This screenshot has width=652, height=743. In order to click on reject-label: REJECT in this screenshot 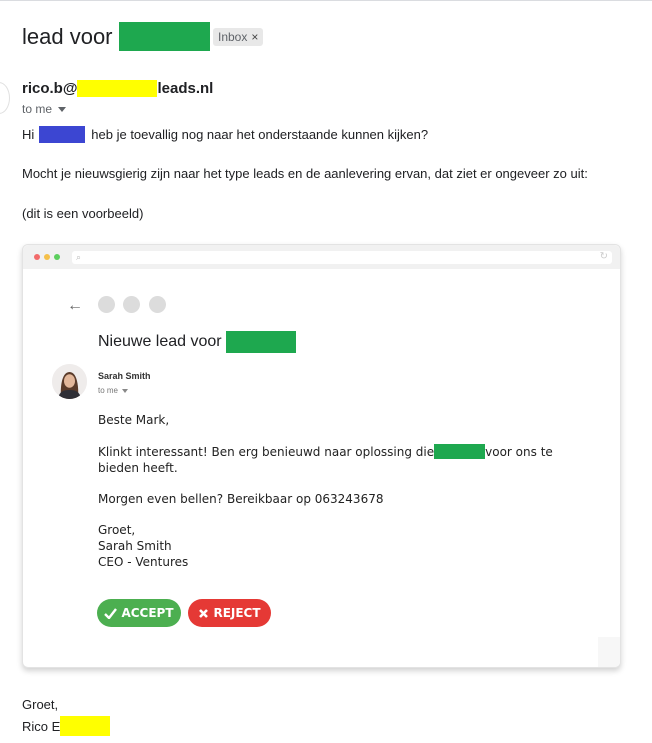, I will do `click(237, 613)`.